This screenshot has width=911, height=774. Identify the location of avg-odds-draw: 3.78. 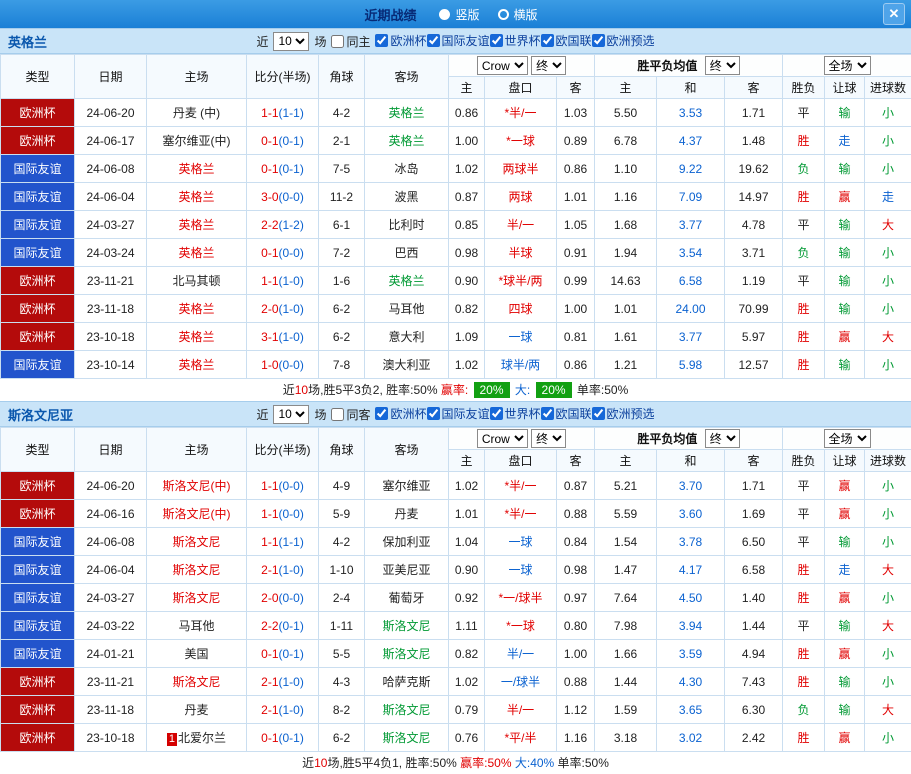
(691, 542).